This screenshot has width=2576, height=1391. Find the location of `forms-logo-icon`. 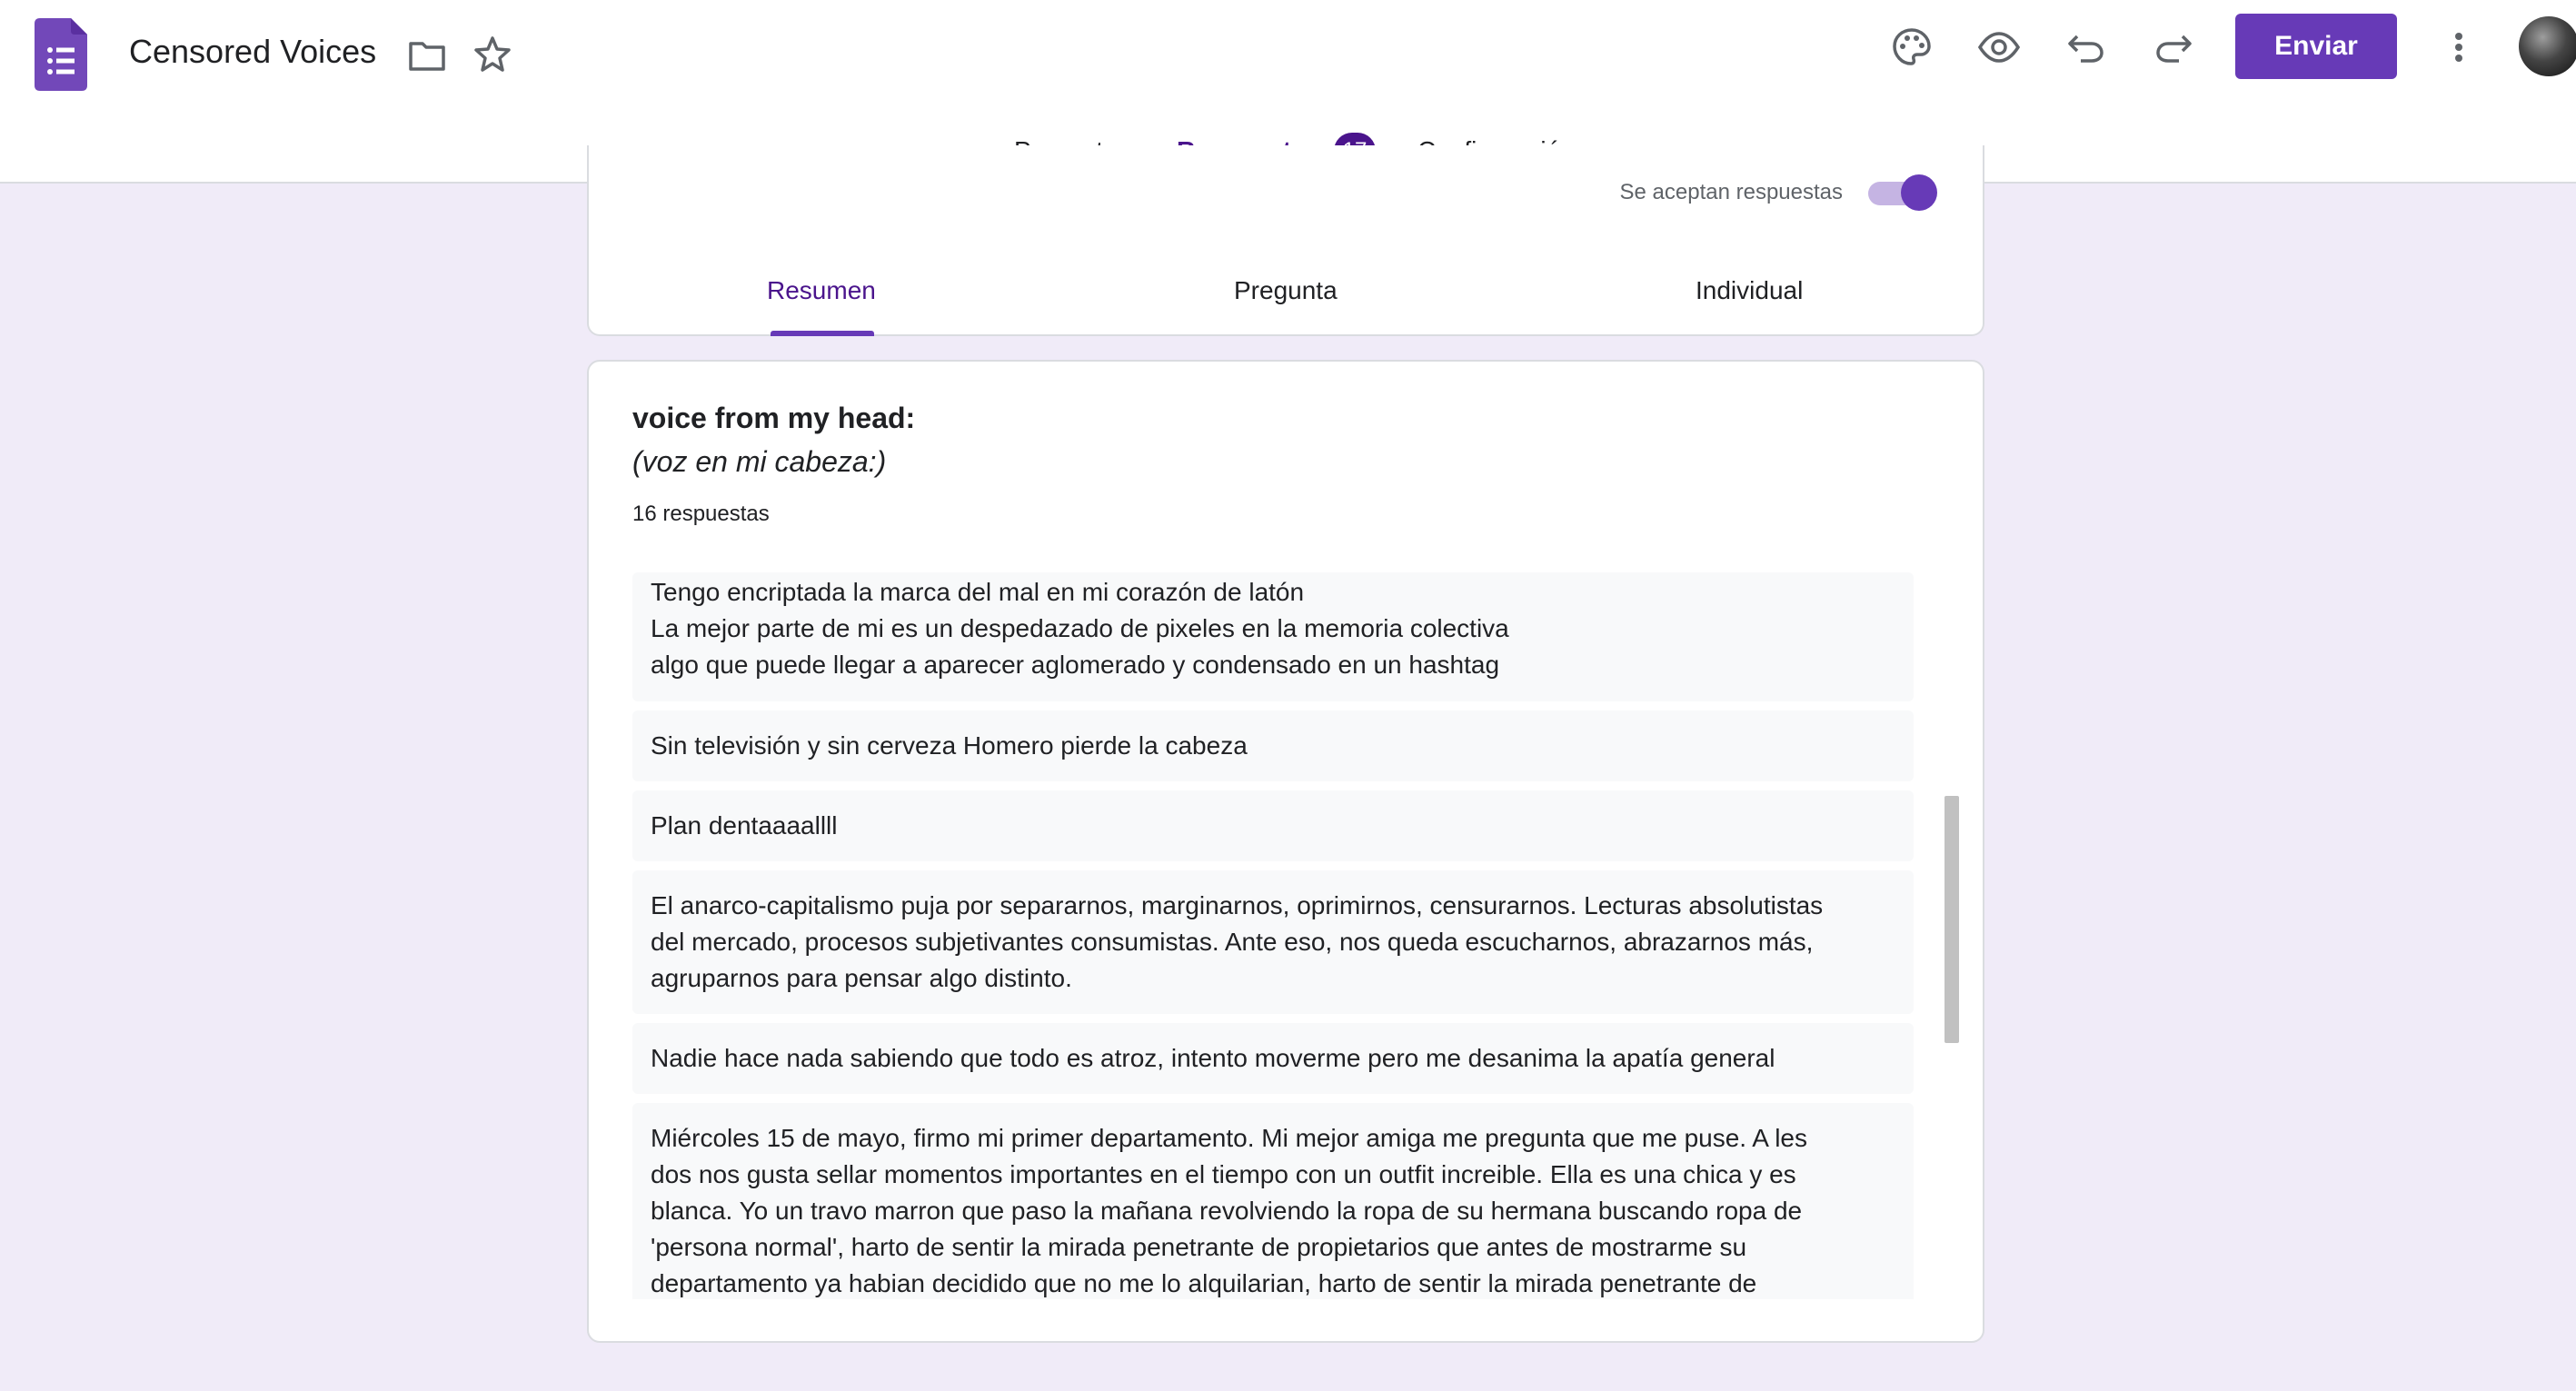

forms-logo-icon is located at coordinates (61, 54).